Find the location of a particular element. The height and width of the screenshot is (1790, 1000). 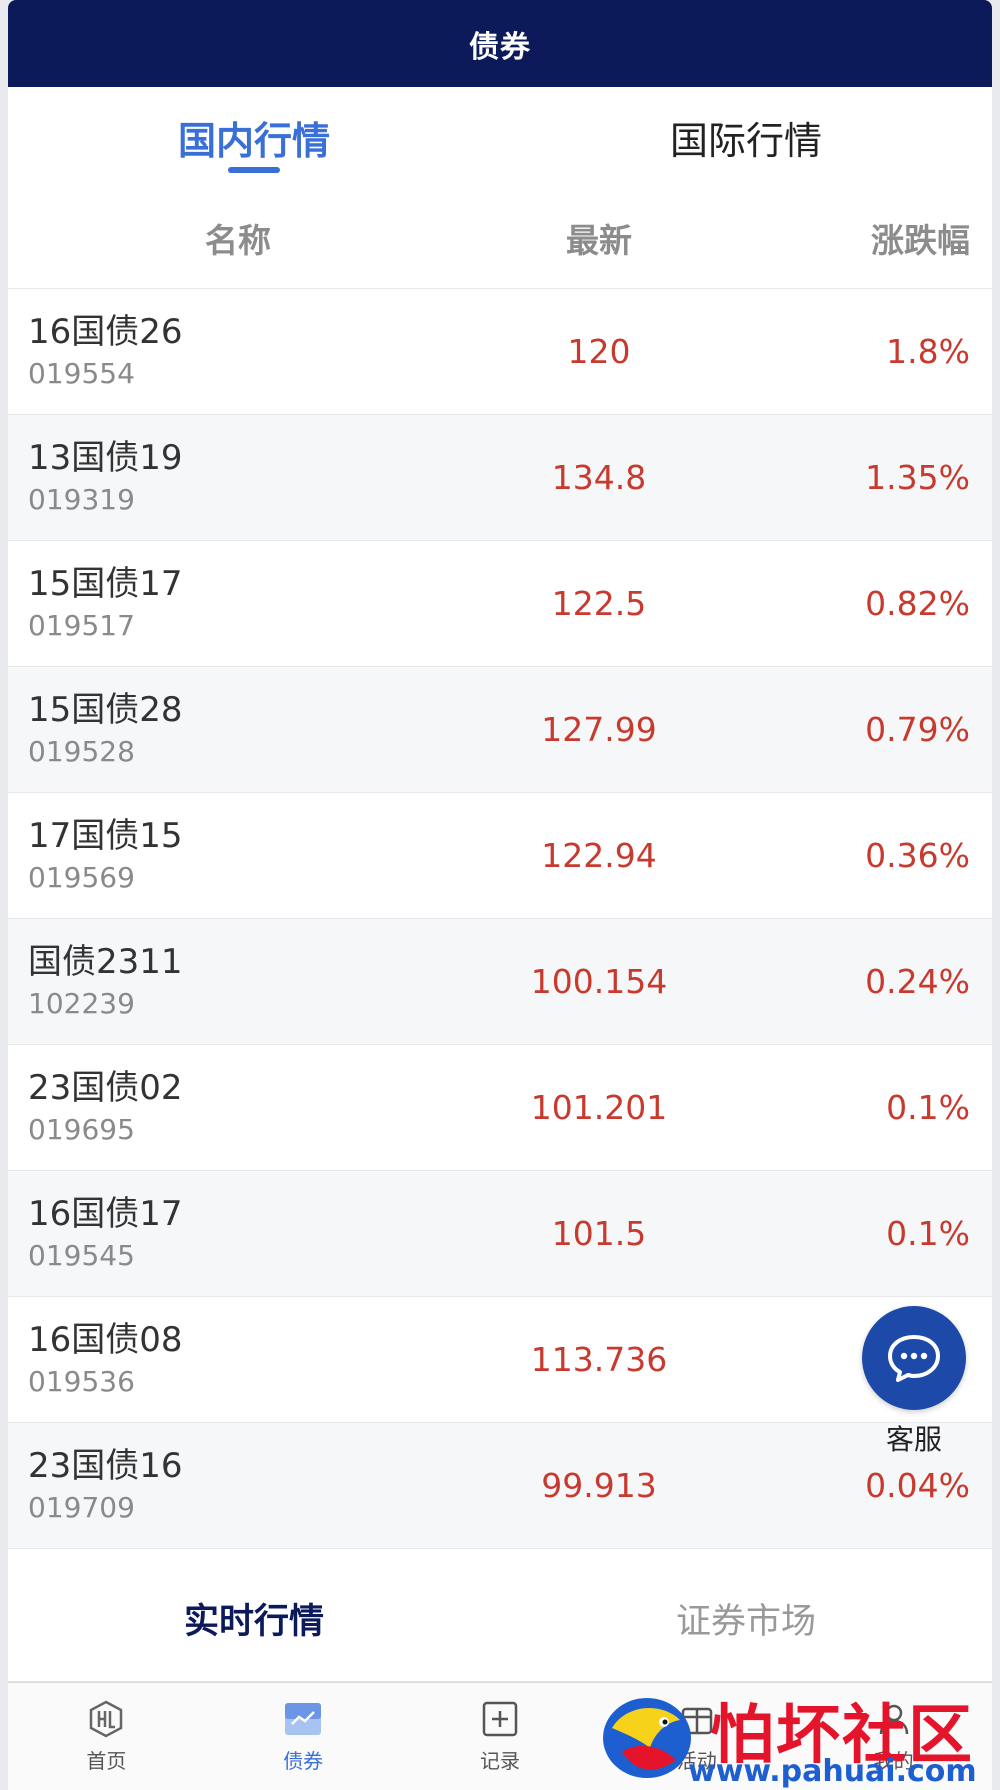

section-tabs: 实时行情 证券市场 is located at coordinates (500, 1619).